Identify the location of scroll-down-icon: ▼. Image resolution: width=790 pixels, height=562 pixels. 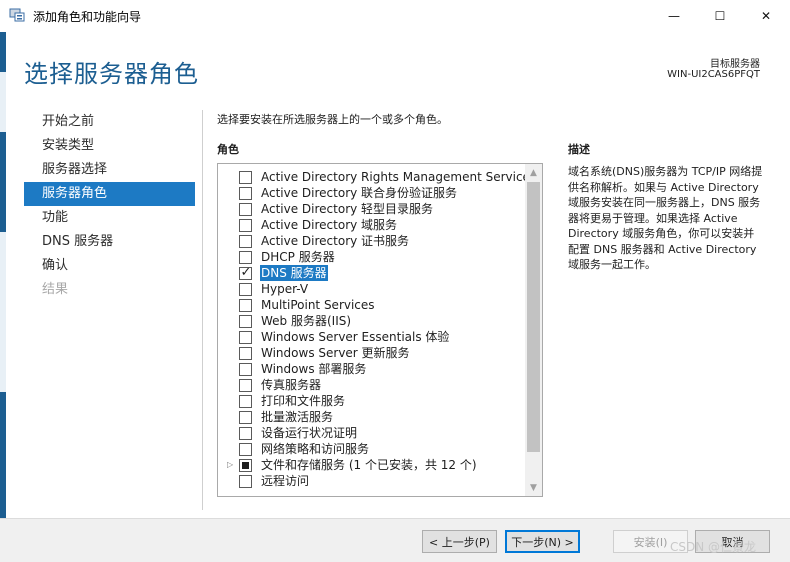
(533, 487).